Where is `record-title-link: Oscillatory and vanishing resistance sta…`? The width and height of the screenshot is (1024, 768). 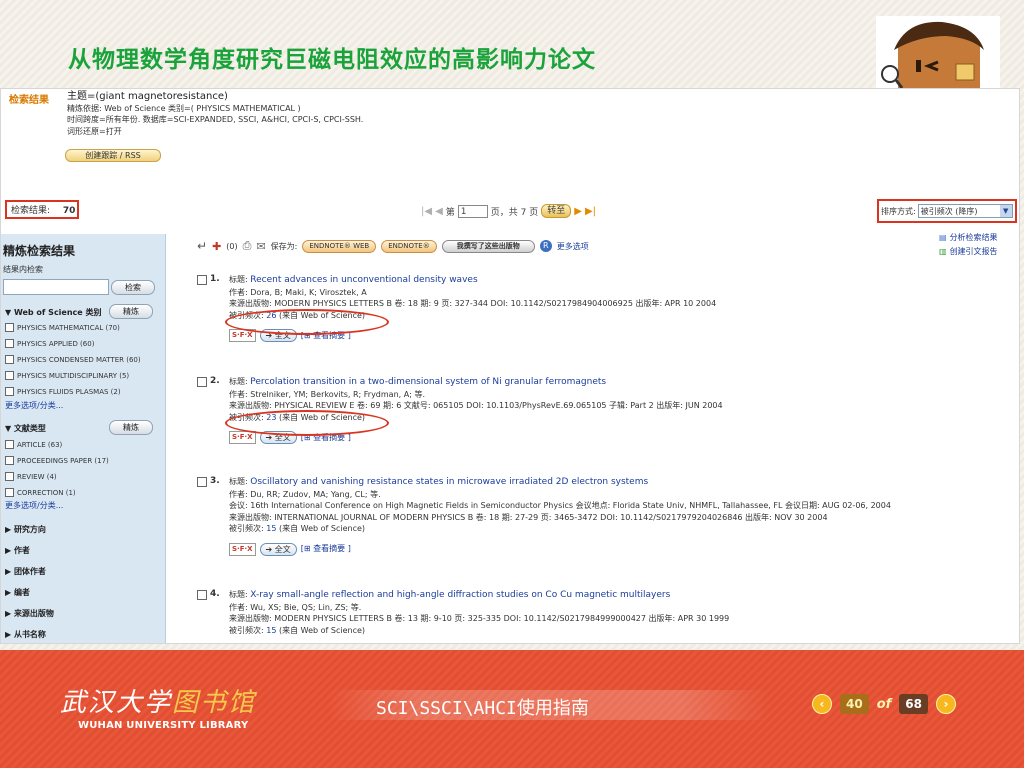 record-title-link: Oscillatory and vanishing resistance sta… is located at coordinates (449, 482).